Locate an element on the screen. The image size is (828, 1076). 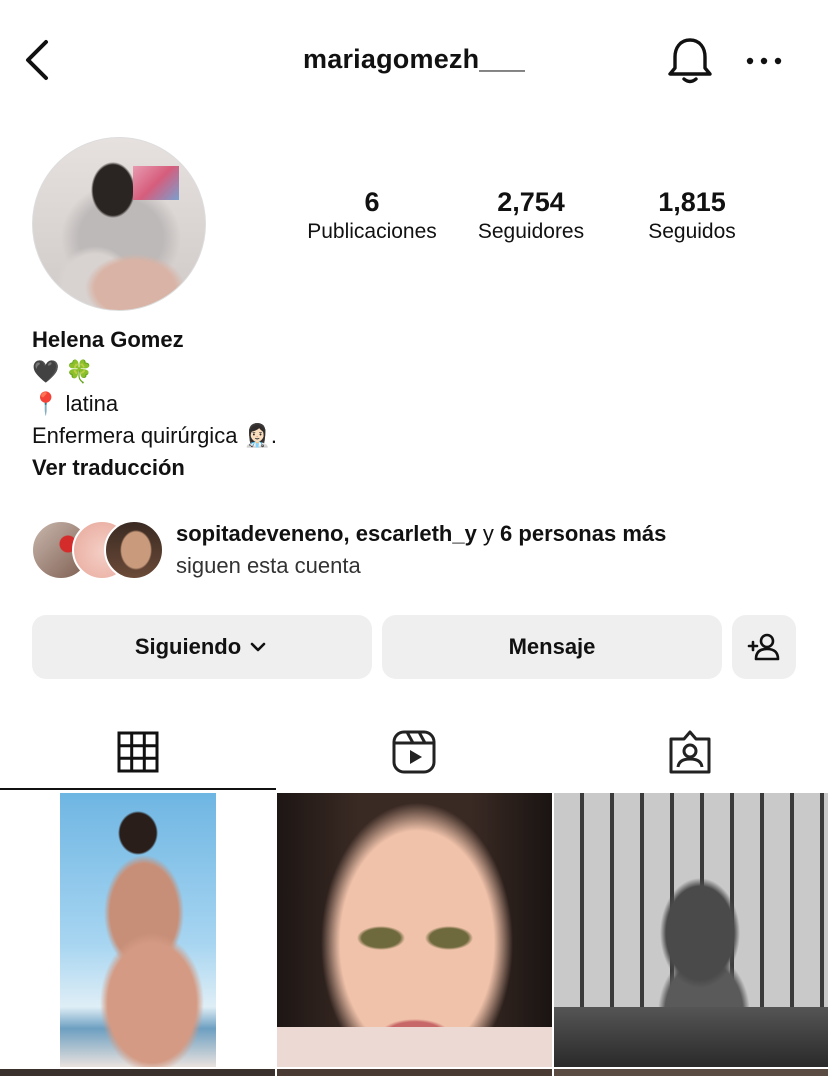
stat-posts: 6 Publicaciones is located at coordinates (372, 216).